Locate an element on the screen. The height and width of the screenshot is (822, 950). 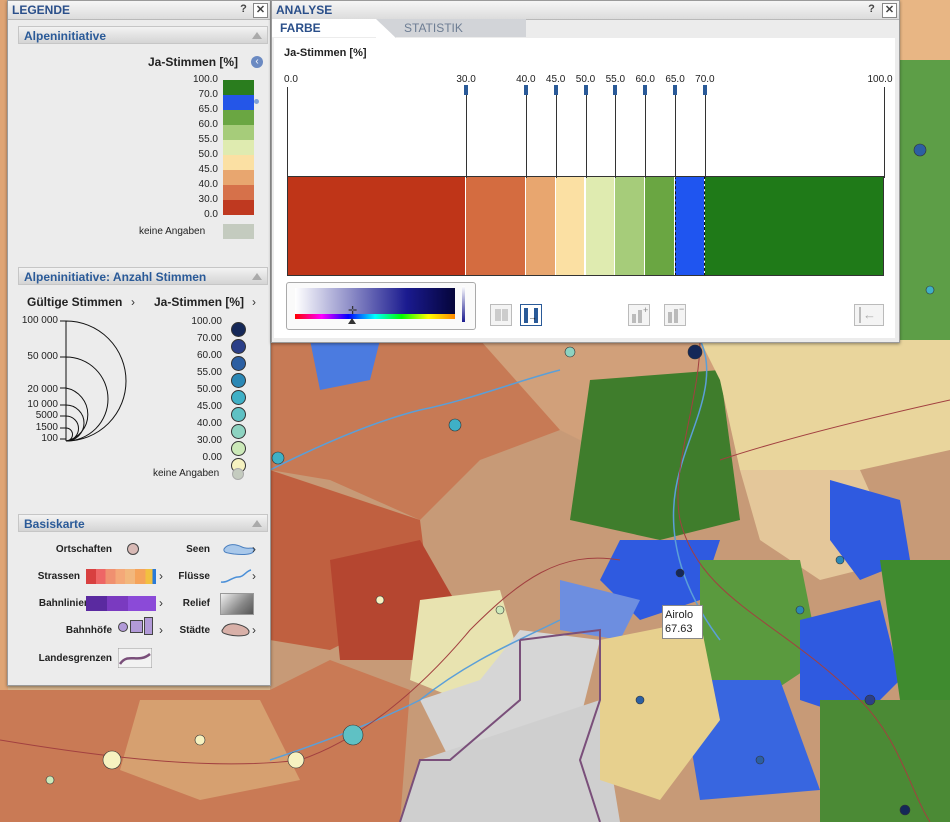
border-icon is located at coordinates (135, 658).